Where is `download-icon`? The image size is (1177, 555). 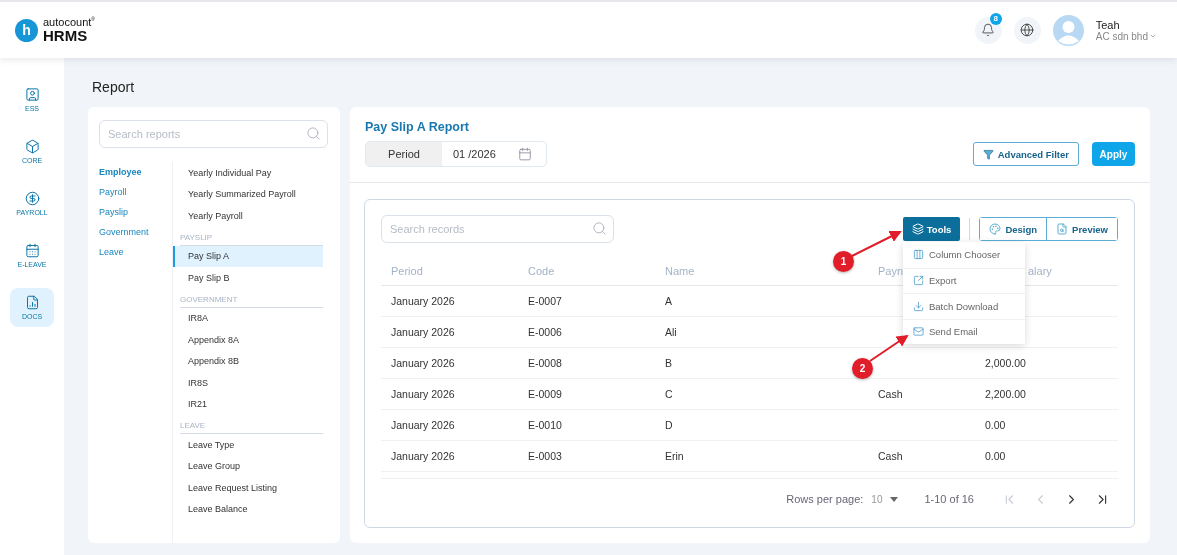
download-icon is located at coordinates (918, 306).